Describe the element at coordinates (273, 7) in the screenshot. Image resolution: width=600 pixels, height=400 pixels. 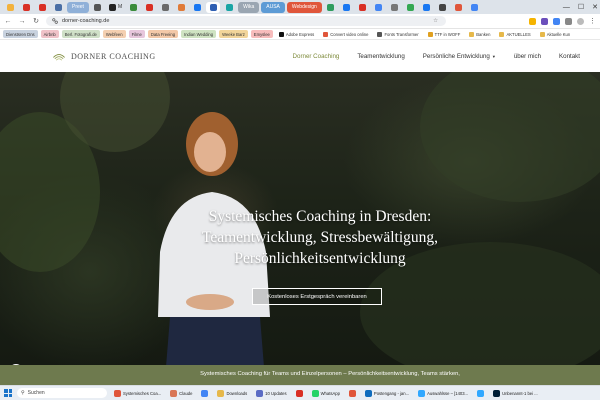
I see `browser-tab: AUSA` at that location.